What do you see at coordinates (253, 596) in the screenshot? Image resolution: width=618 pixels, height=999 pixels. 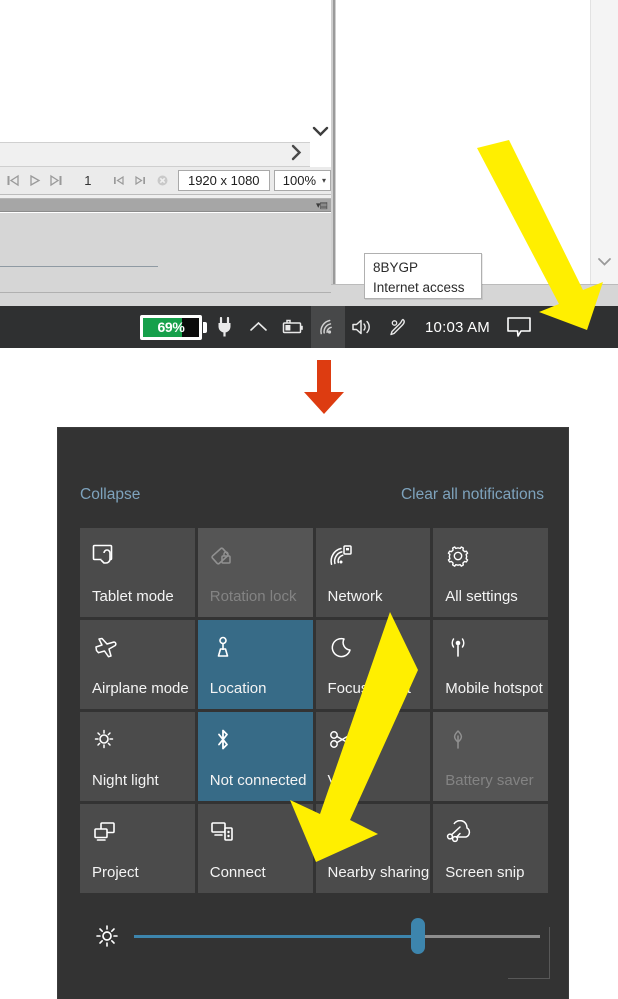 I see `tile-label: Rotation lock` at bounding box center [253, 596].